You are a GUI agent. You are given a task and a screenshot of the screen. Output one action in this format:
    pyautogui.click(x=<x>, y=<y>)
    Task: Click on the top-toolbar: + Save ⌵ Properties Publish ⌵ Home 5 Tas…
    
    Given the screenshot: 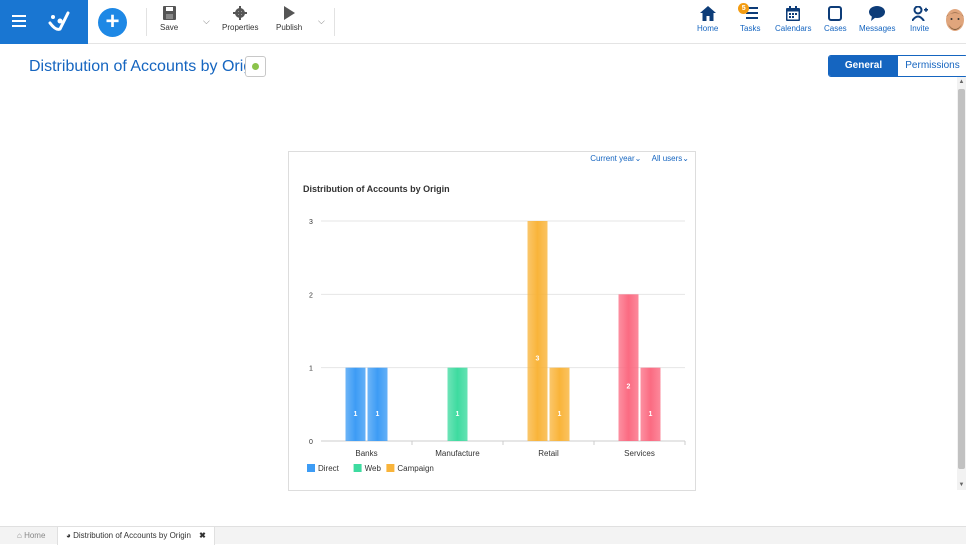 What is the action you would take?
    pyautogui.click(x=483, y=22)
    